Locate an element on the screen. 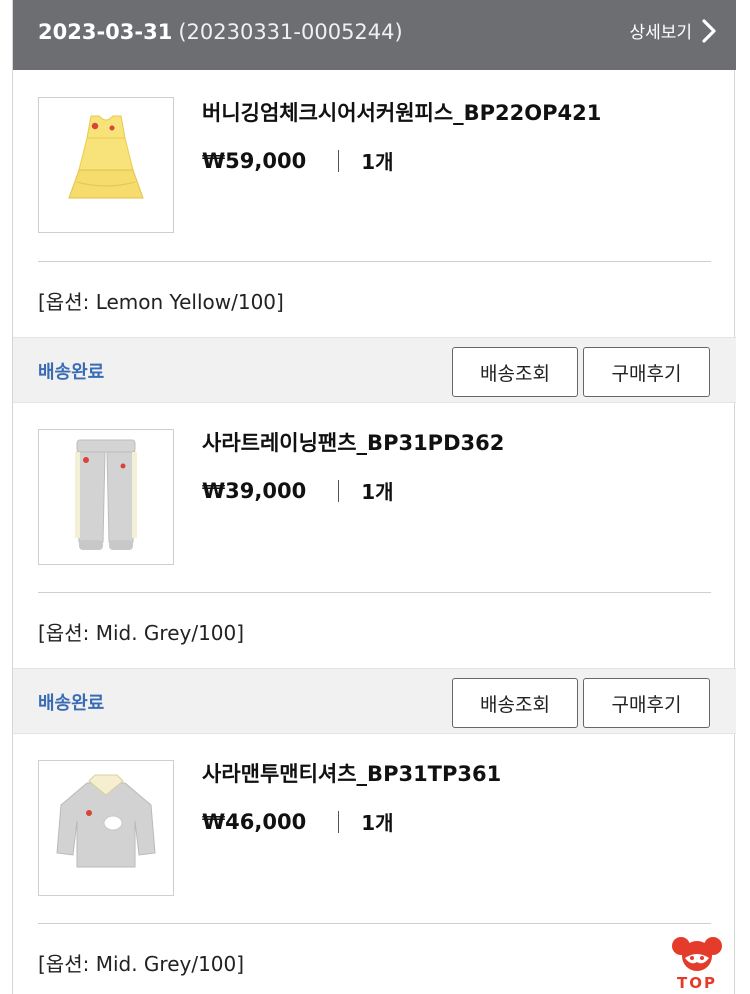 The image size is (750, 994). chevron-right-icon is located at coordinates (709, 30).